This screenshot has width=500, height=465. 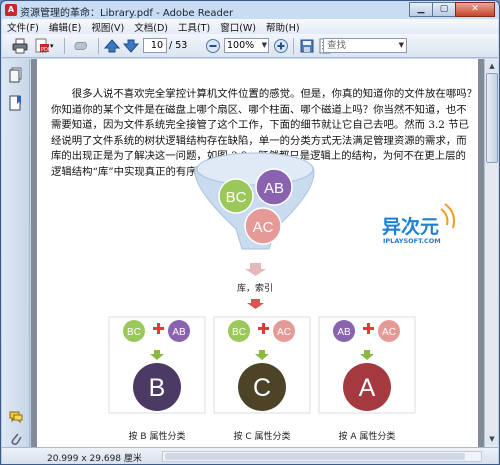 What do you see at coordinates (365, 45) in the screenshot?
I see `search-input: 查找 ▼` at bounding box center [365, 45].